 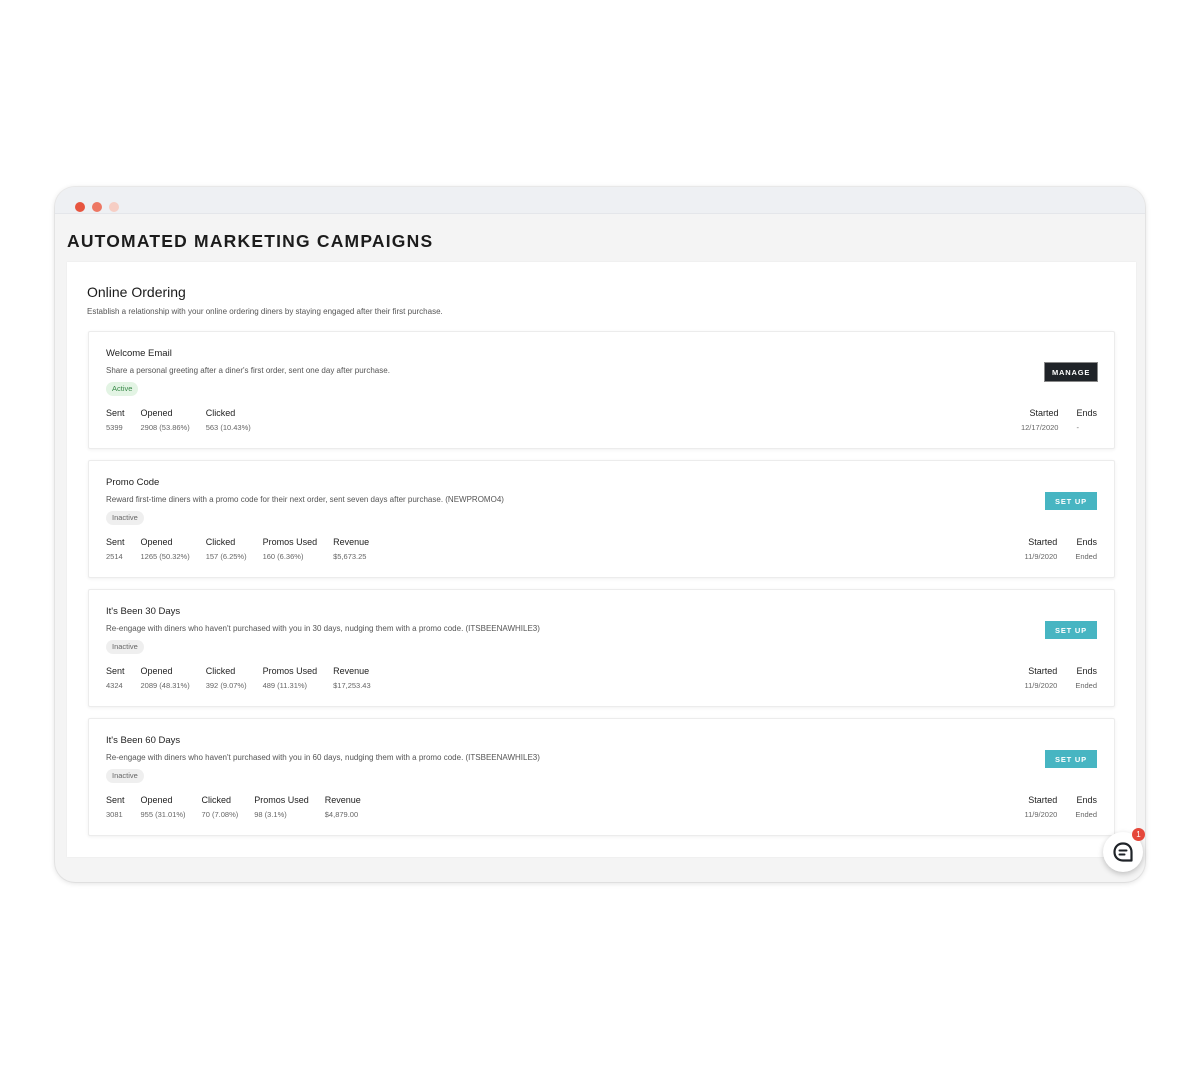 What do you see at coordinates (136, 292) in the screenshot?
I see `section-title: Online Ordering` at bounding box center [136, 292].